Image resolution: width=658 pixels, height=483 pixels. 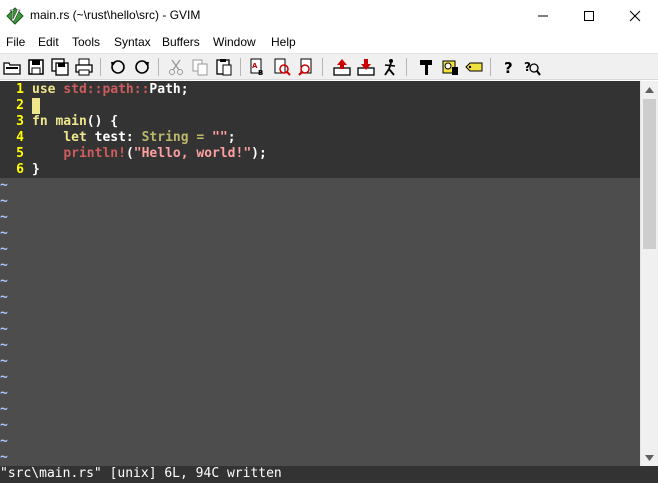 What do you see at coordinates (234, 42) in the screenshot?
I see `menu-window: Window` at bounding box center [234, 42].